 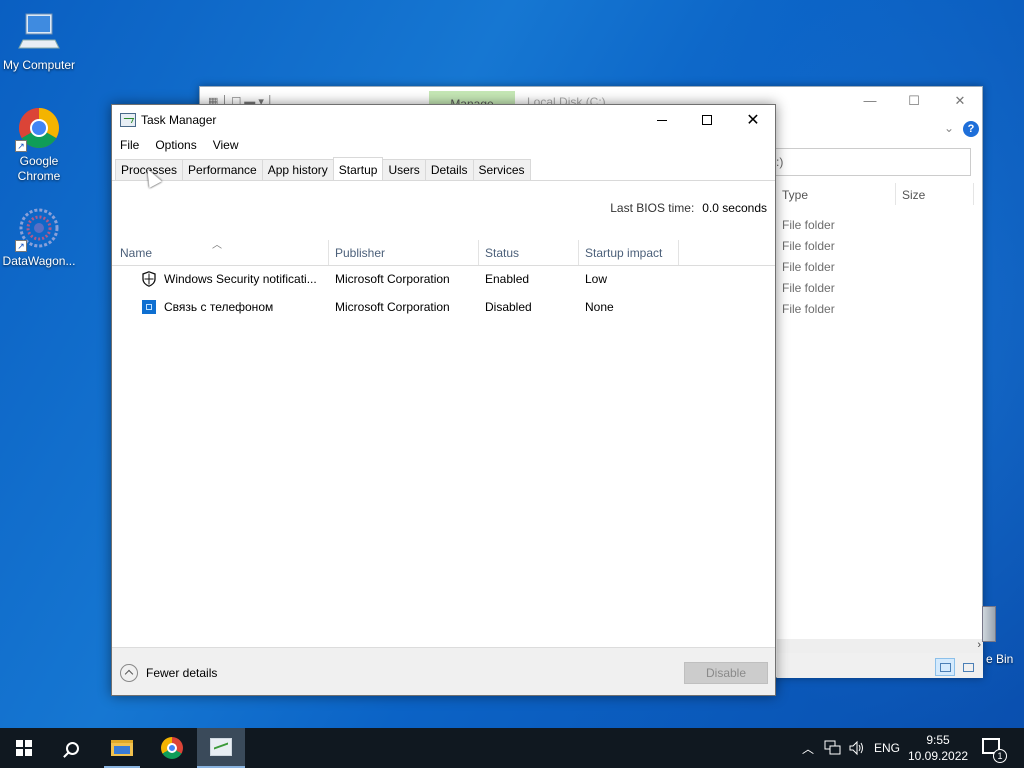 I want to click on task-manager-icon, so click(x=221, y=747).